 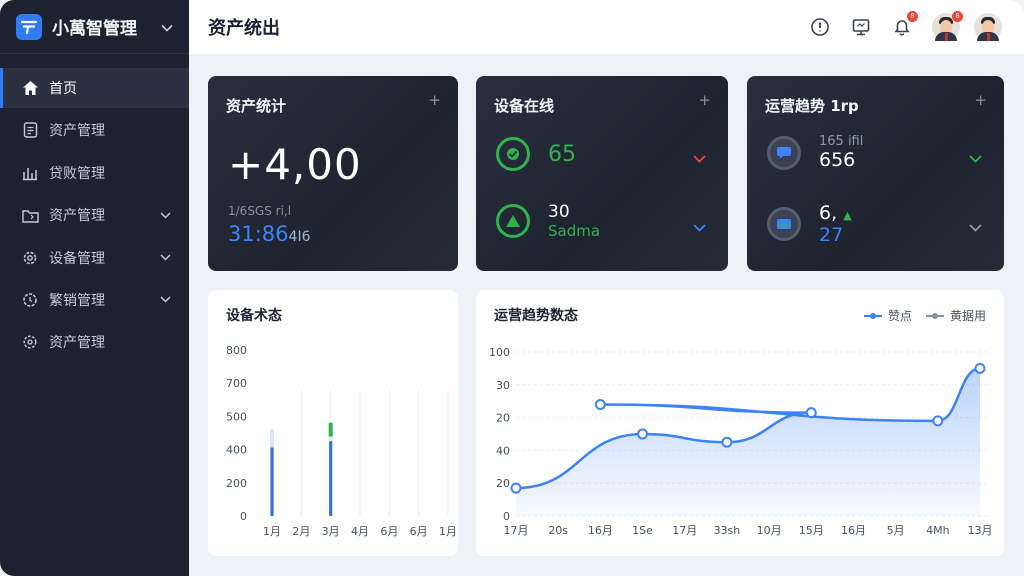 I want to click on series-area, so click(x=748, y=442).